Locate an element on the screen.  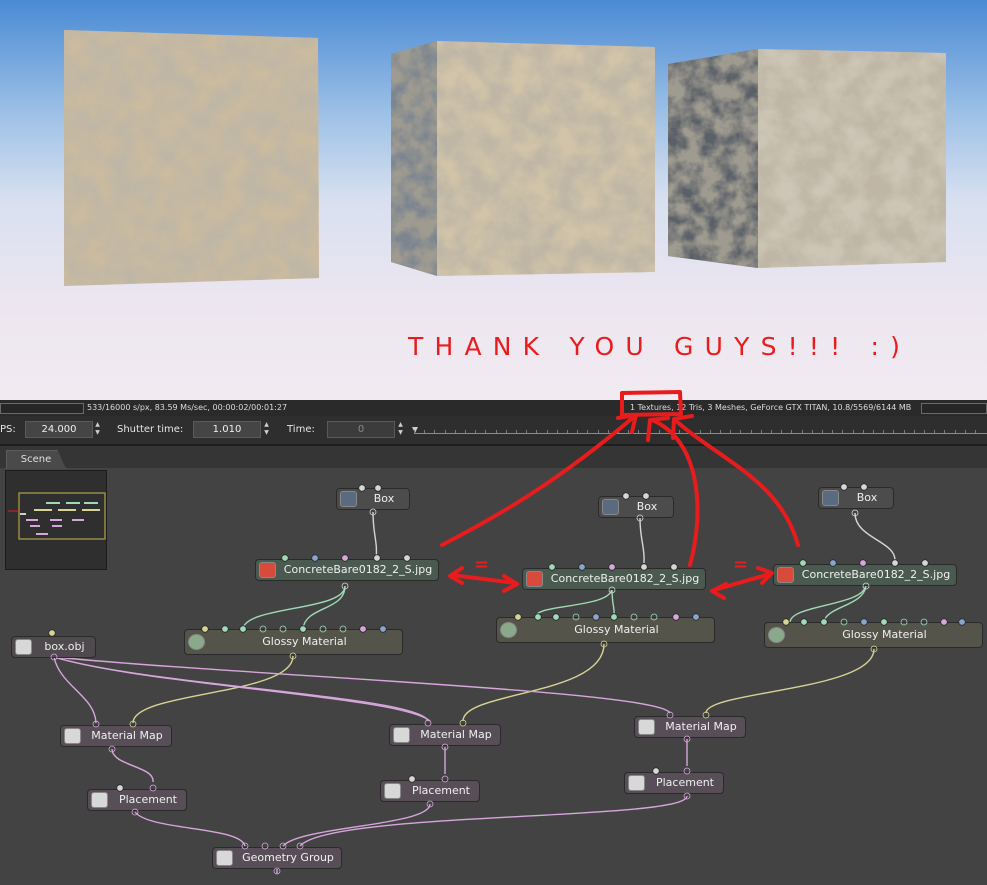
timeline-handle is located at coordinates (415, 430).